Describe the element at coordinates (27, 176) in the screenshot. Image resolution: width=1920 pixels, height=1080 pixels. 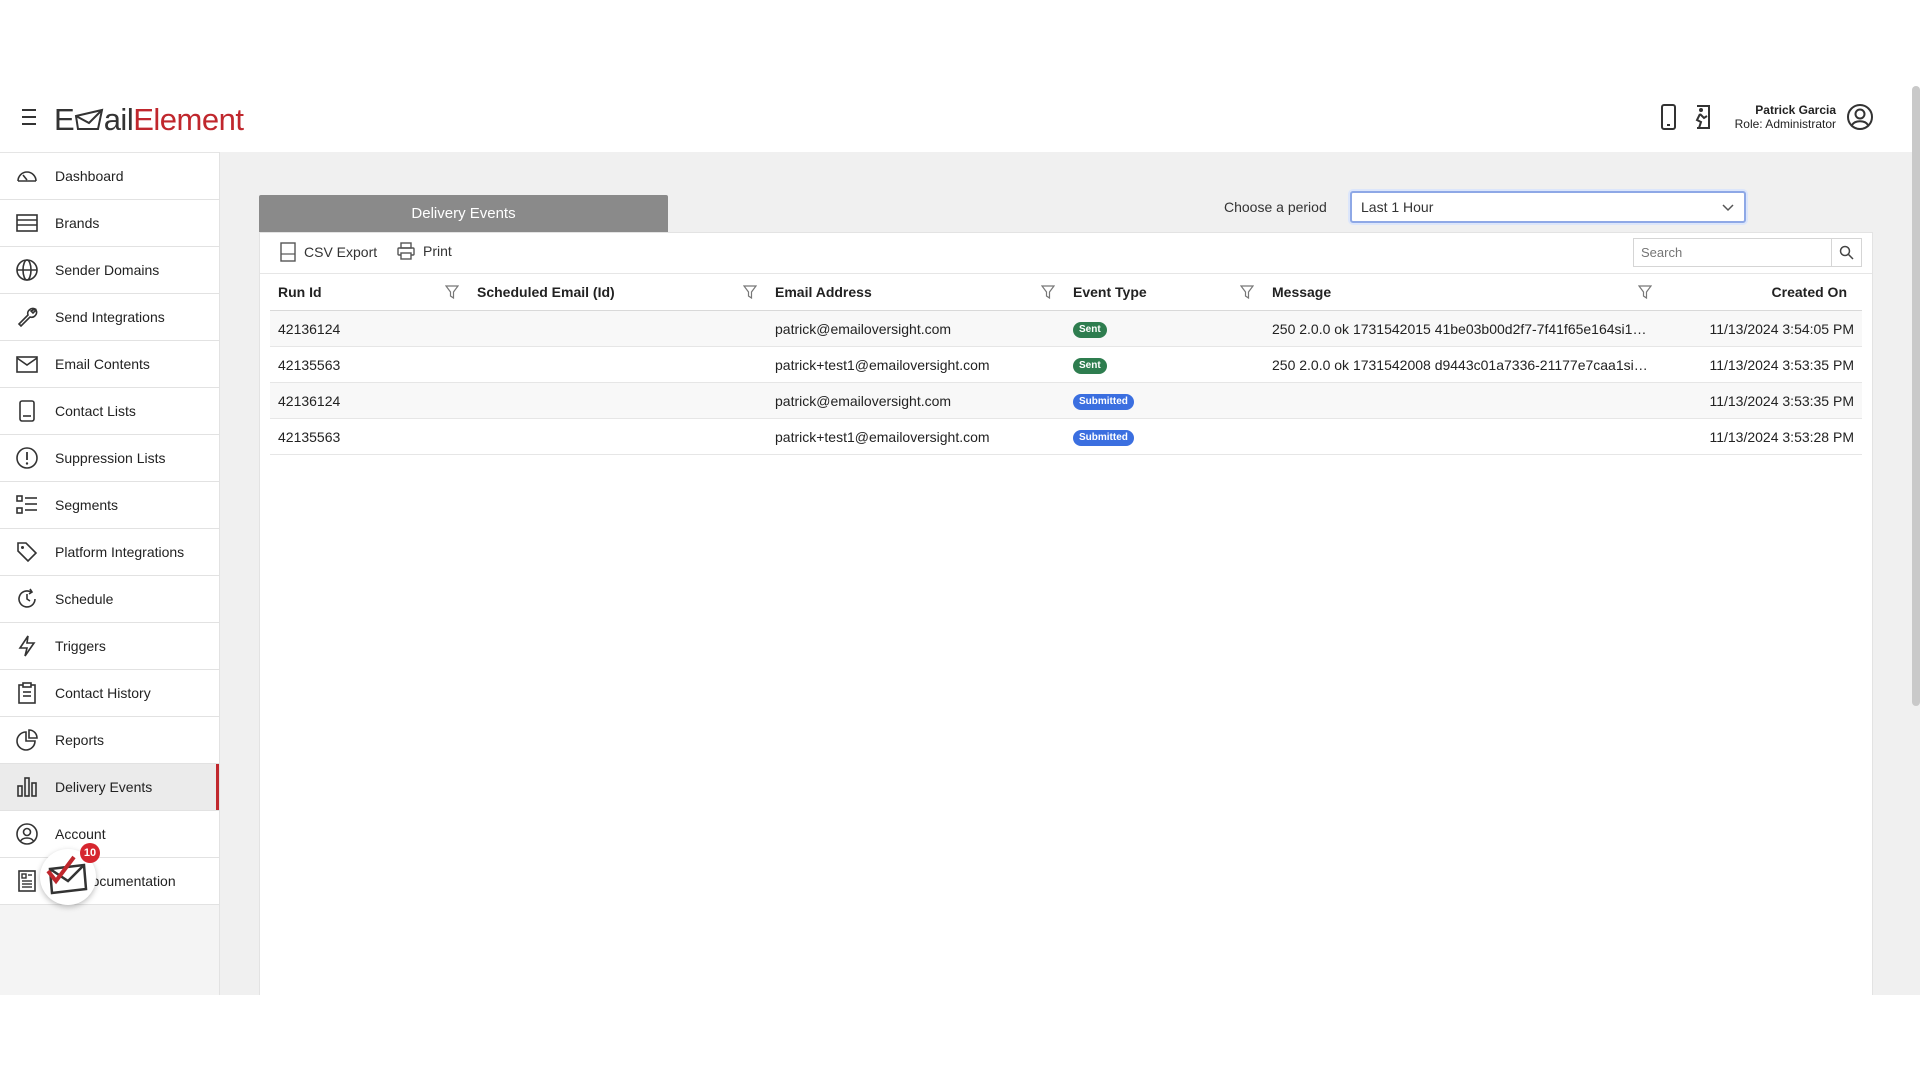
I see `dashboard-icon` at that location.